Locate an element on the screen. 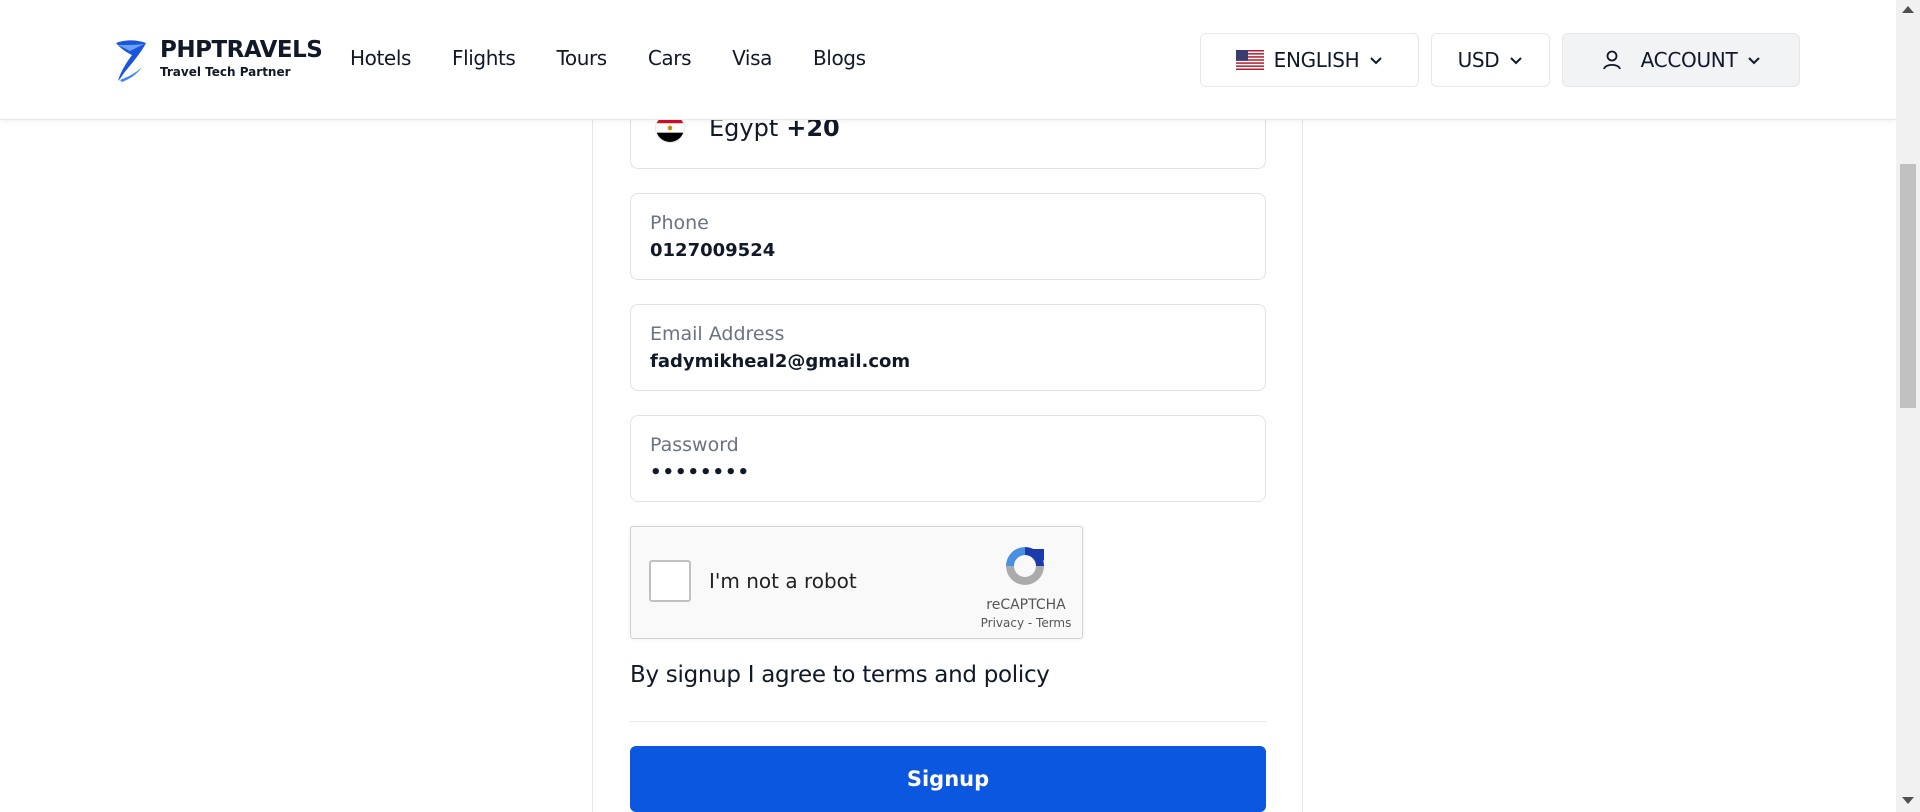 This screenshot has width=1920, height=812. nav-blogs: Blogs is located at coordinates (839, 58).